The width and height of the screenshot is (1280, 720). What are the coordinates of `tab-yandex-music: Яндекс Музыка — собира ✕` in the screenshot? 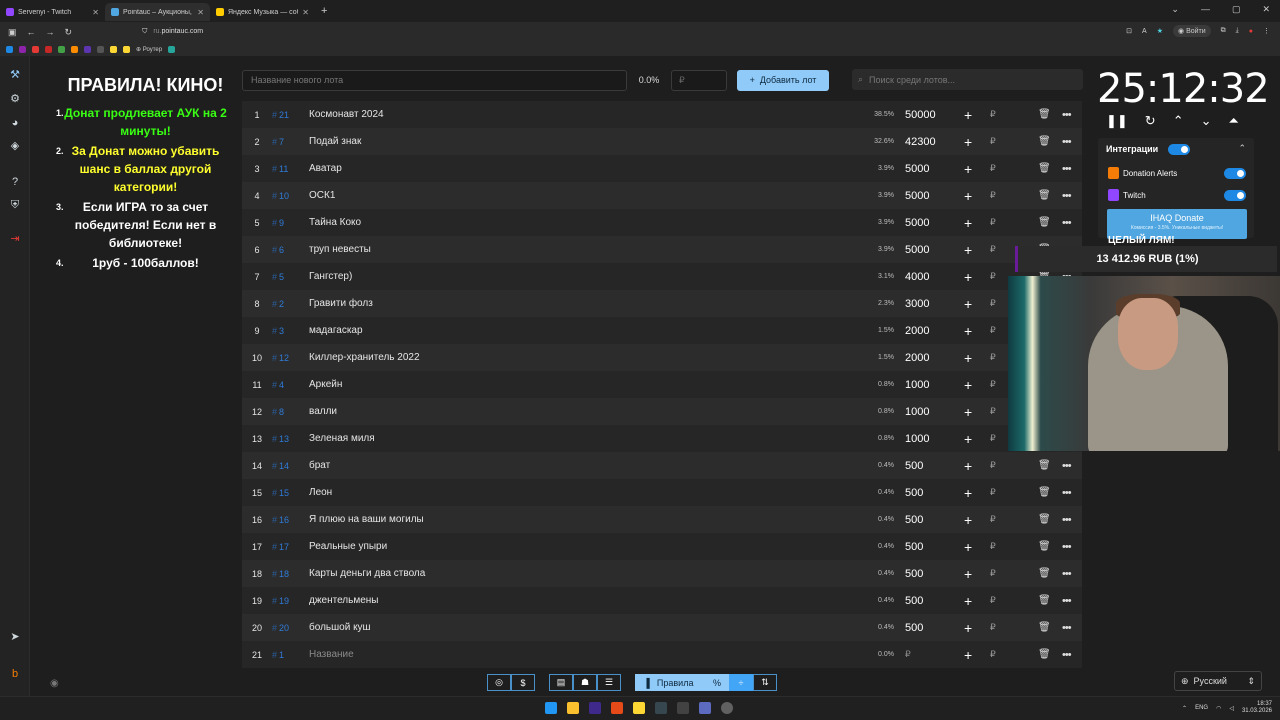 It's located at (262, 12).